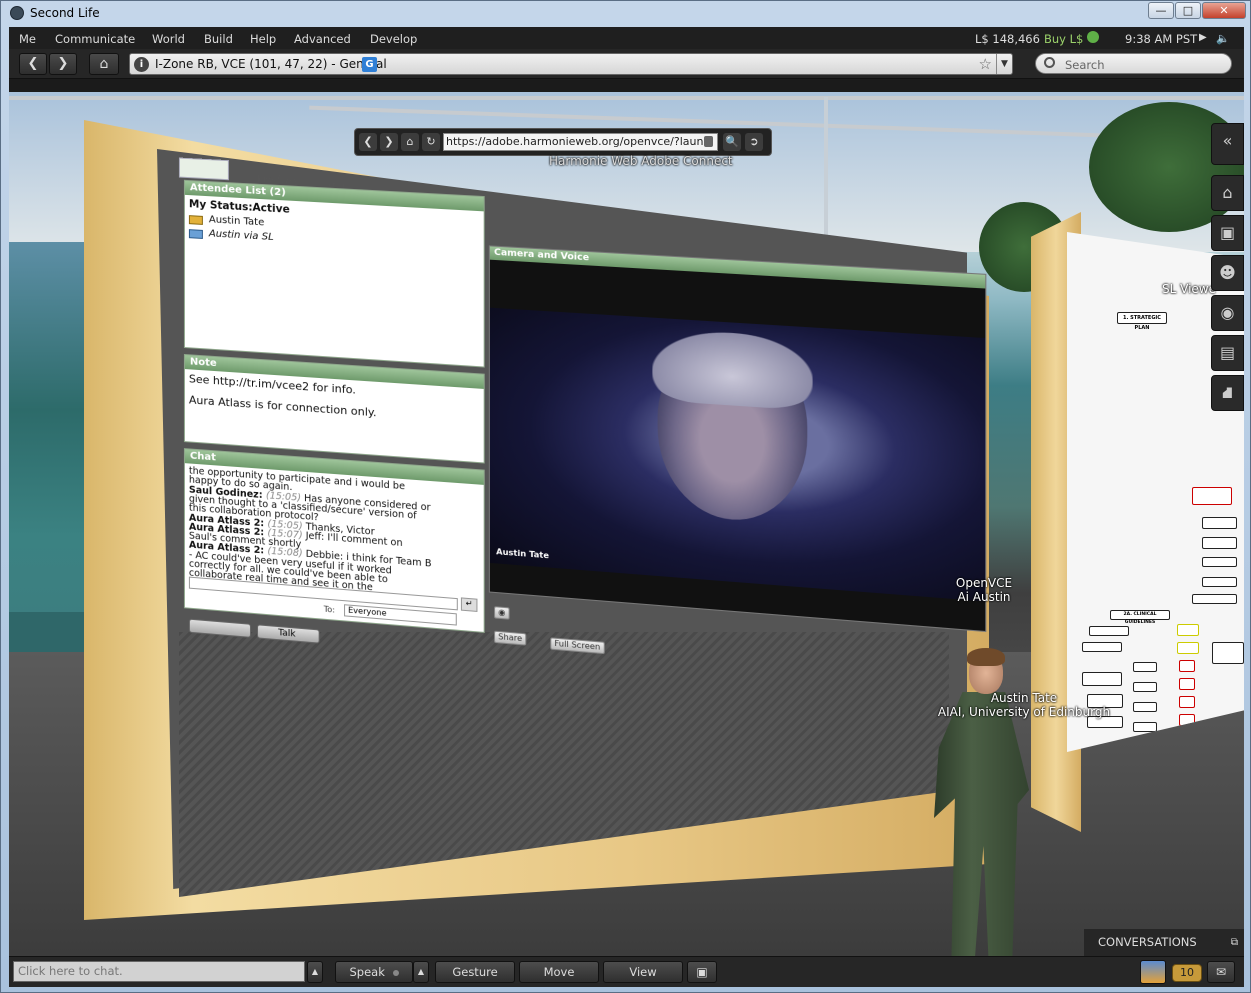  What do you see at coordinates (986, 657) in the screenshot?
I see `avatar-hair` at bounding box center [986, 657].